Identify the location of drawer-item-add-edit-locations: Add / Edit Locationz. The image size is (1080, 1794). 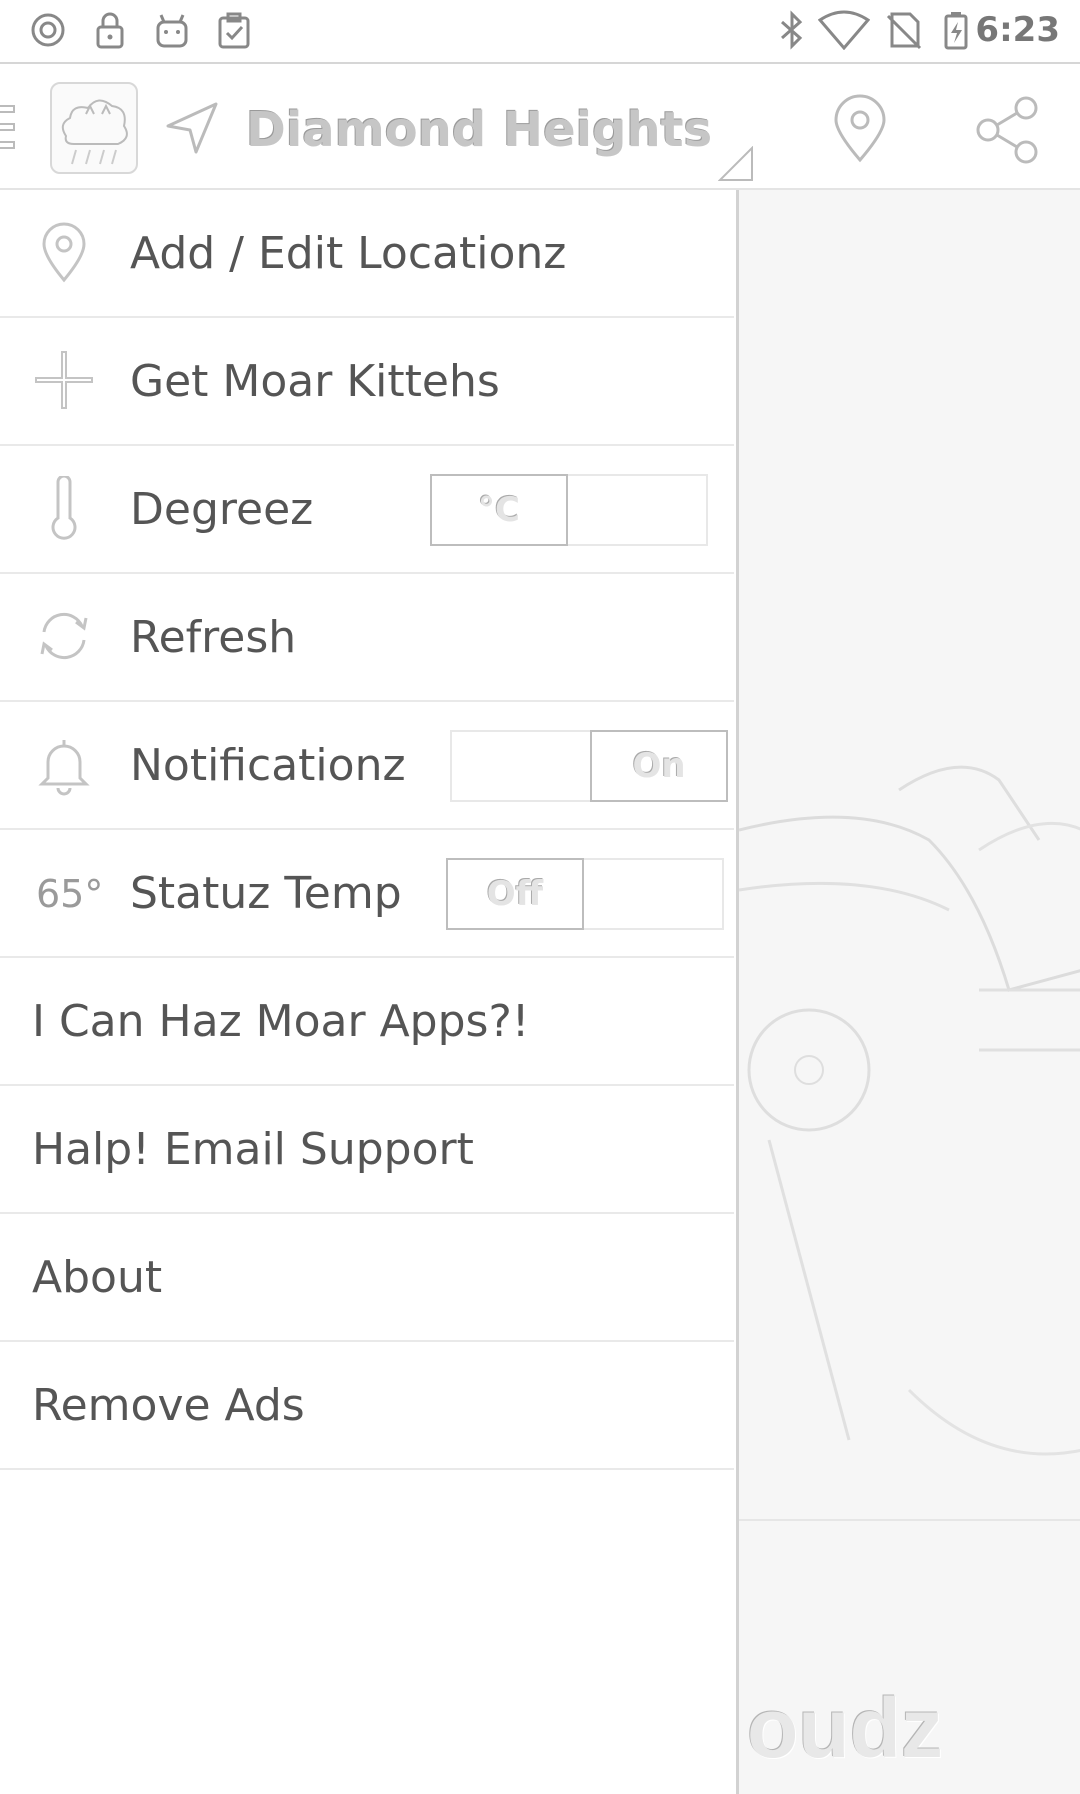
(367, 254).